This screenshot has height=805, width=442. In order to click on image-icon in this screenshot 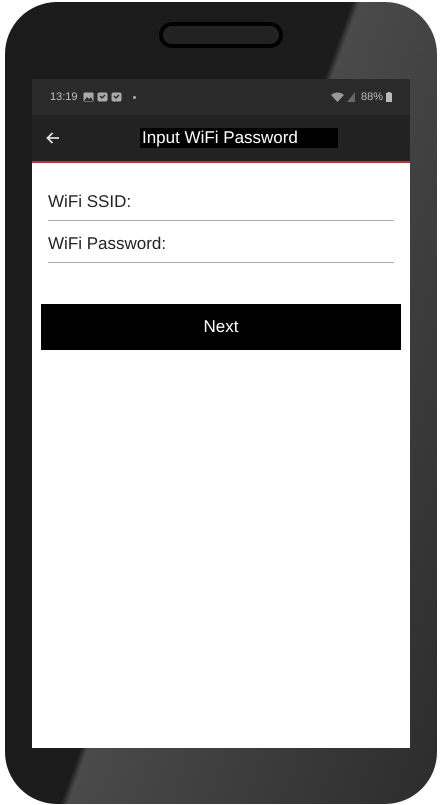, I will do `click(88, 97)`.